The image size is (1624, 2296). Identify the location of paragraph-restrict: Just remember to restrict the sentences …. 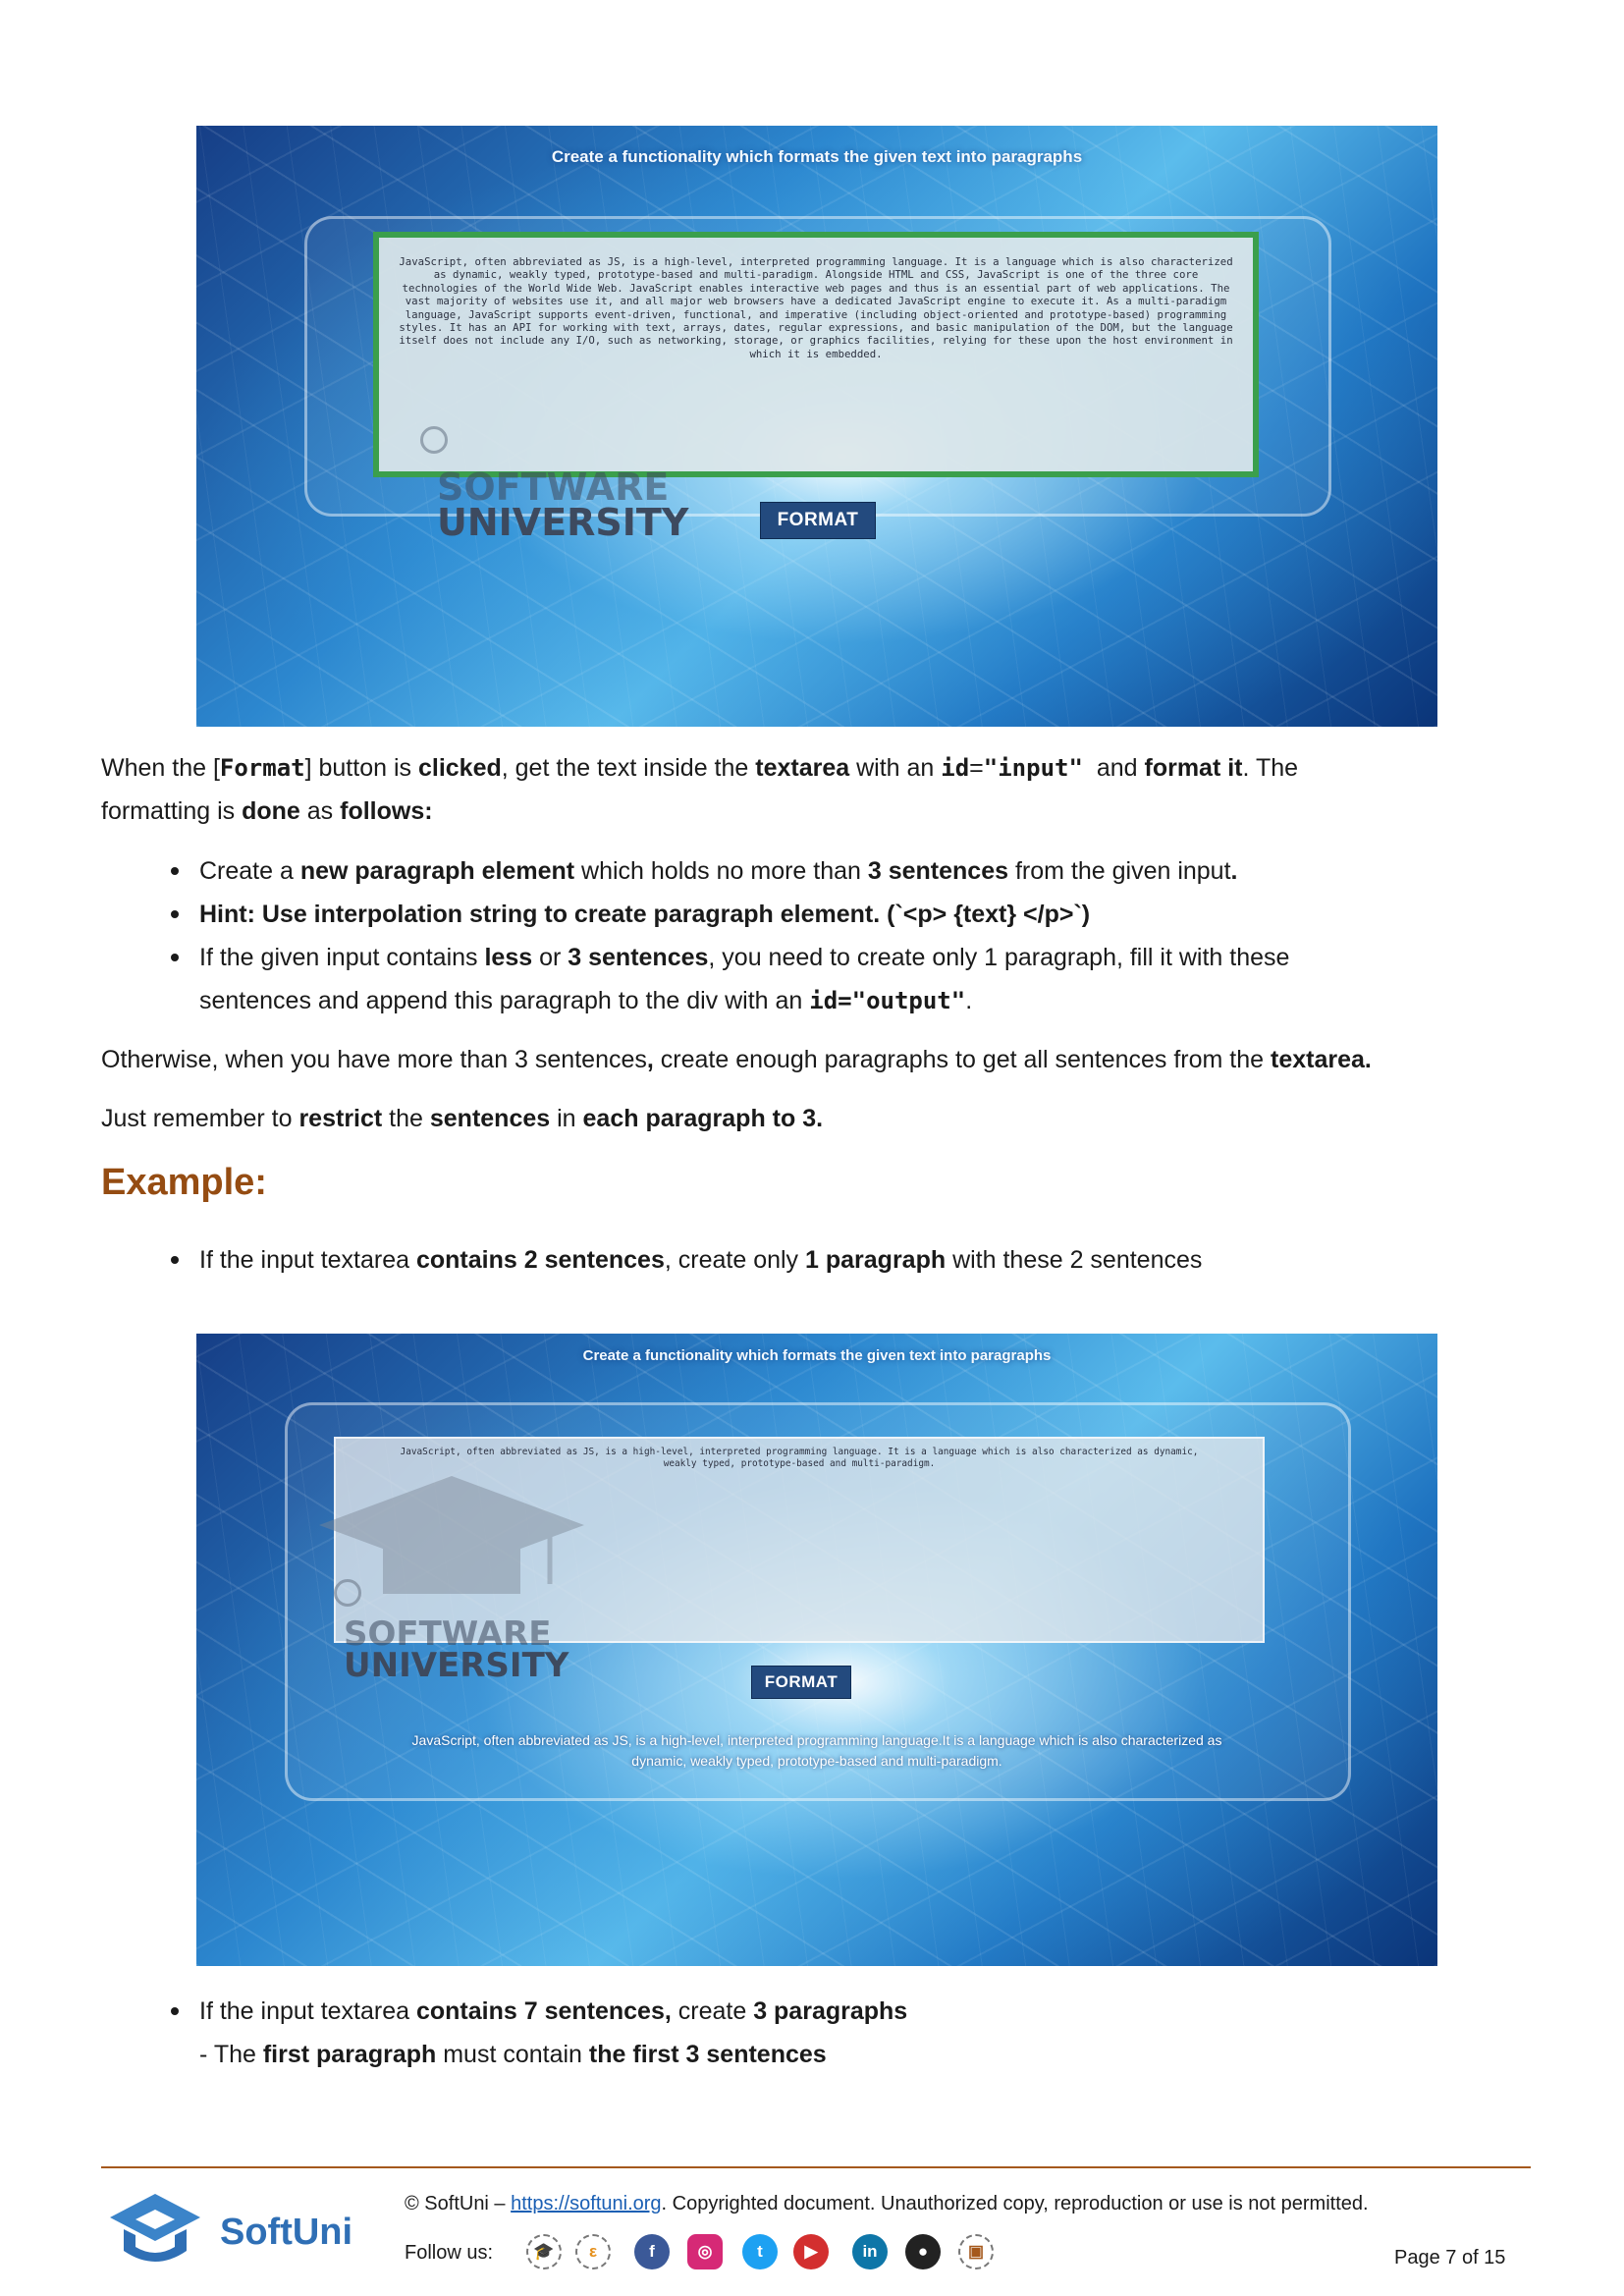
(462, 1118).